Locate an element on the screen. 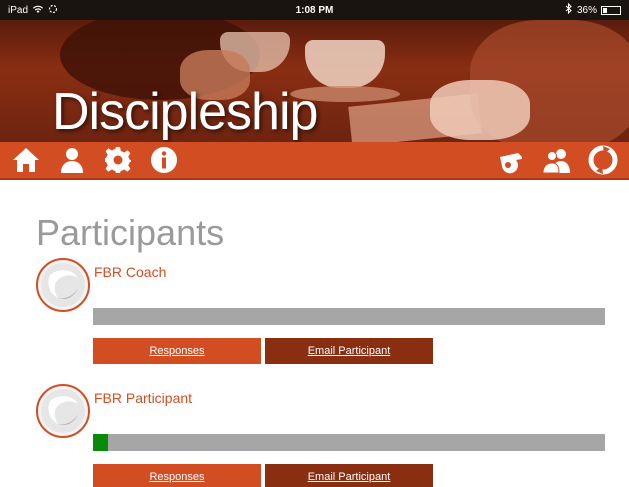 Image resolution: width=629 pixels, height=487 pixels. status-left: iPad is located at coordinates (108, 10).